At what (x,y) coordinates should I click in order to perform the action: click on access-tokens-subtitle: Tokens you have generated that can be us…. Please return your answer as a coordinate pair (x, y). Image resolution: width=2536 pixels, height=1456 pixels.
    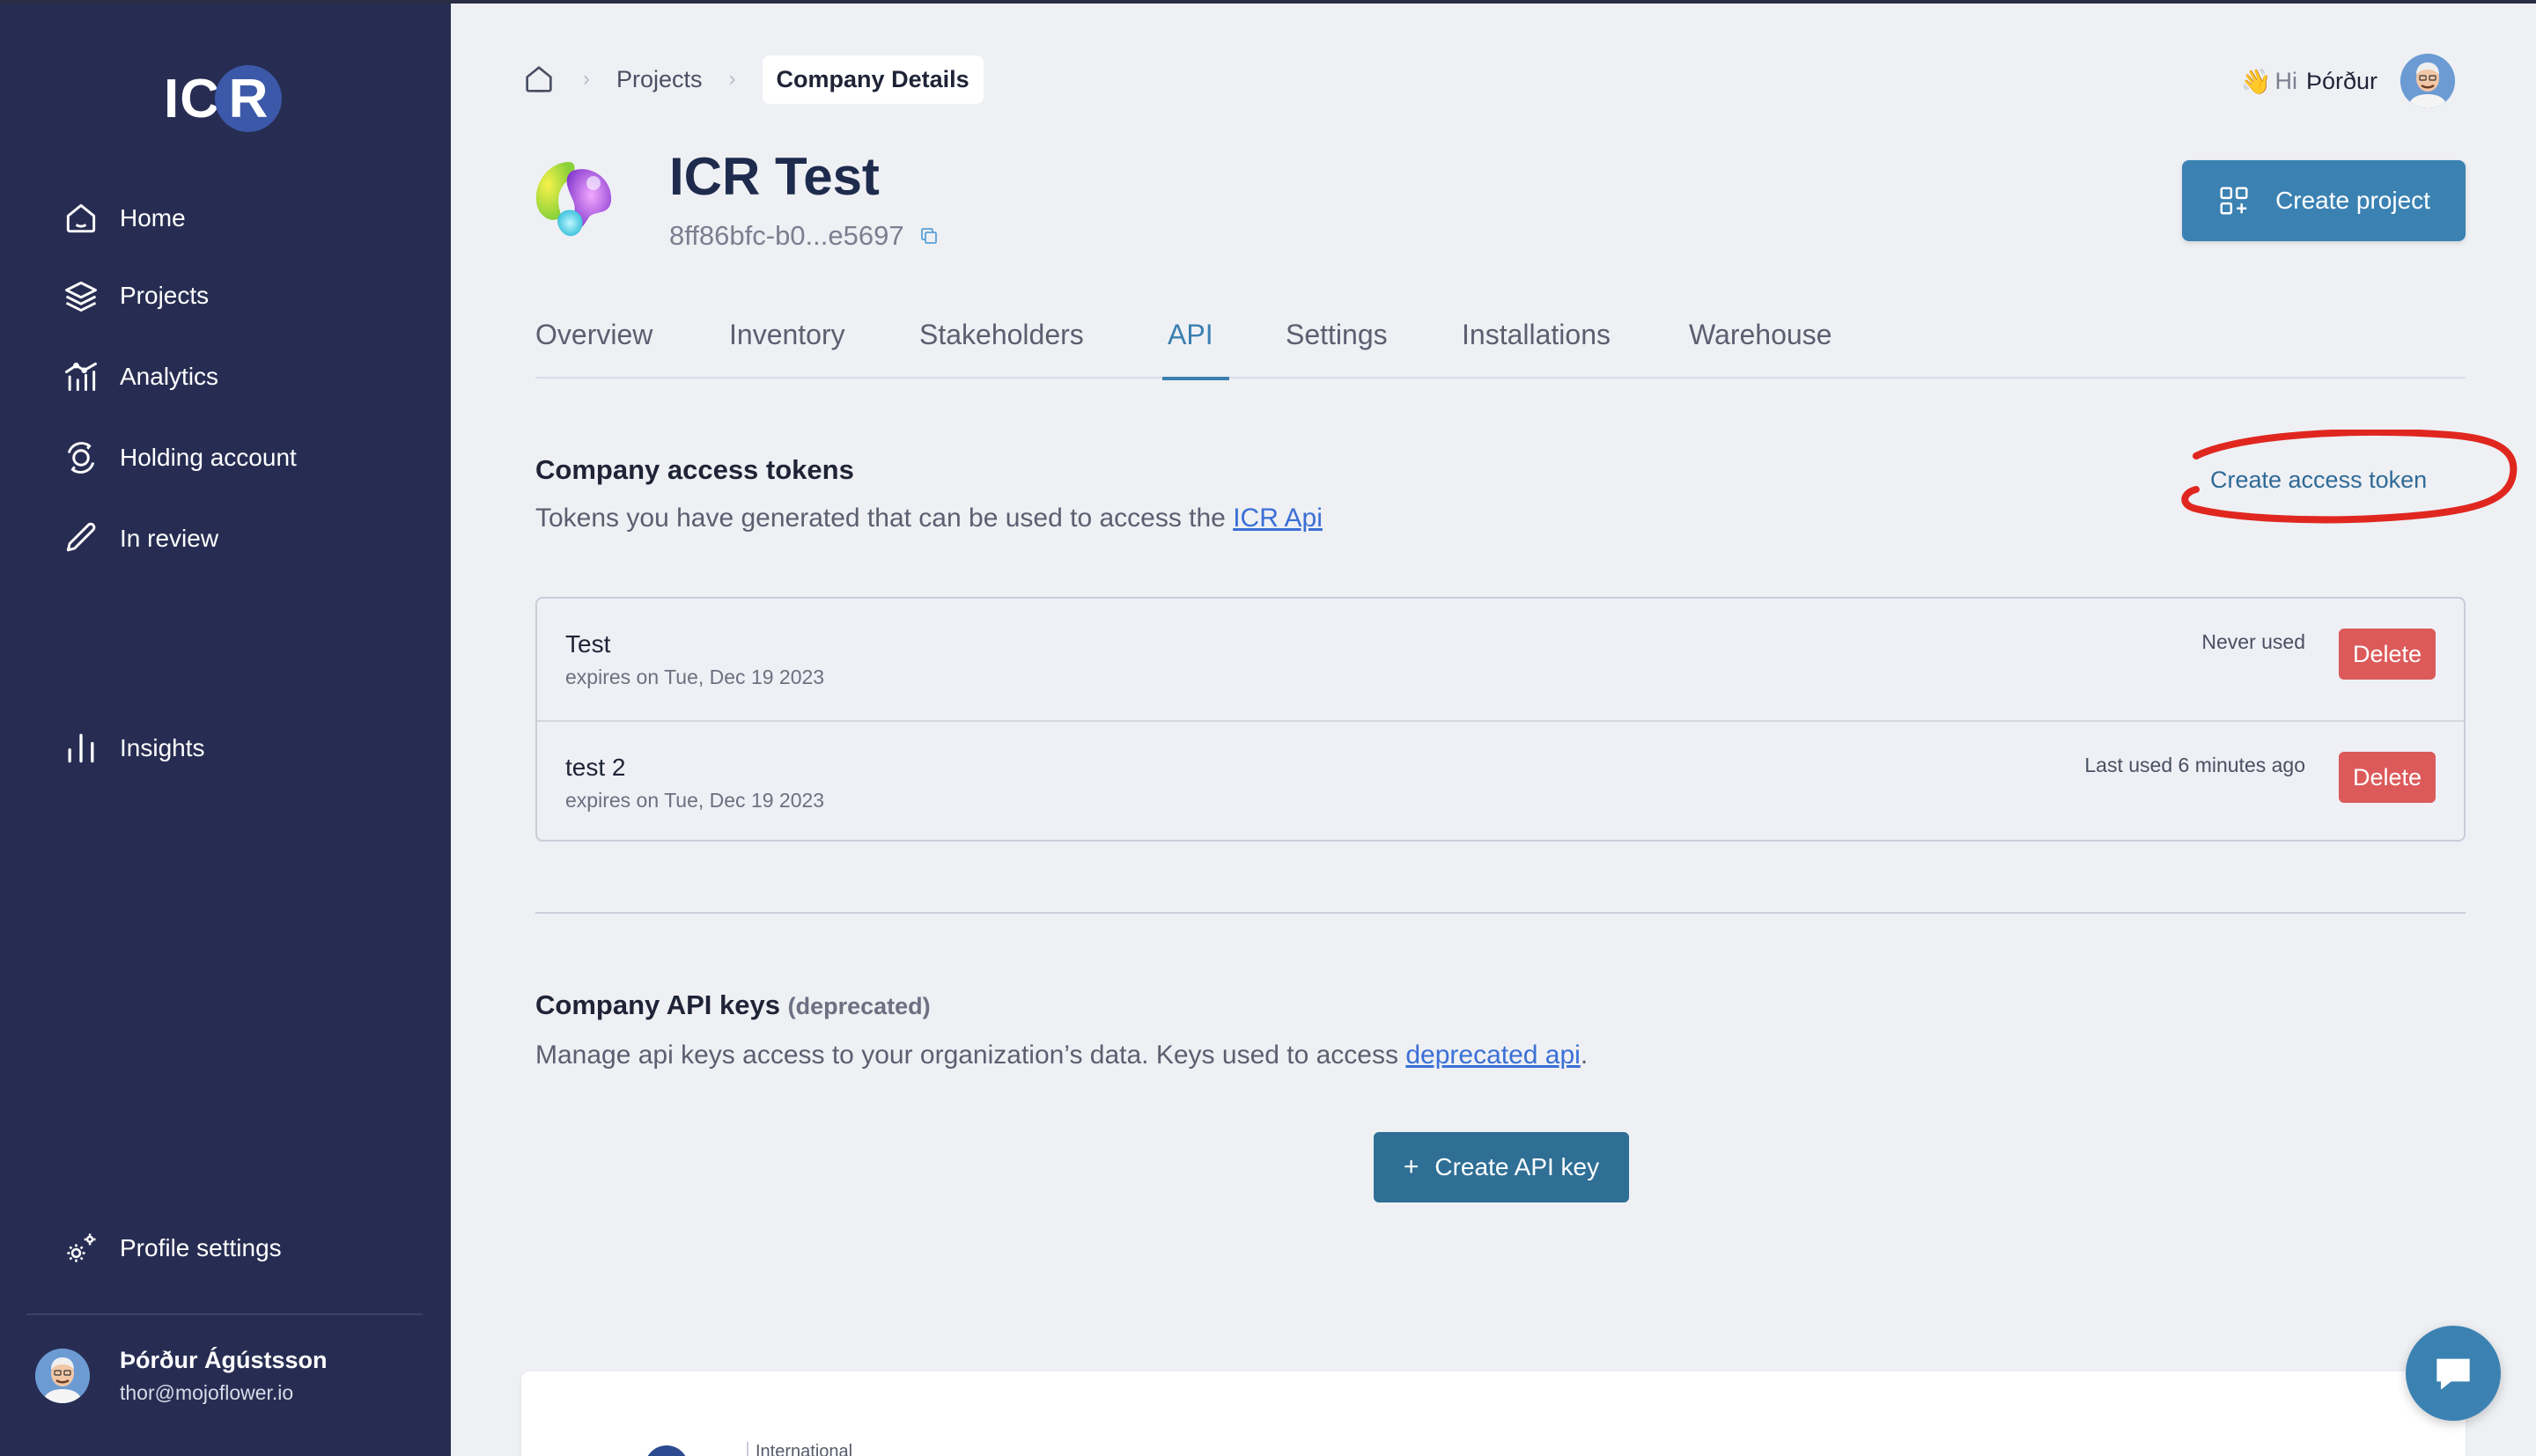
    Looking at the image, I should click on (929, 518).